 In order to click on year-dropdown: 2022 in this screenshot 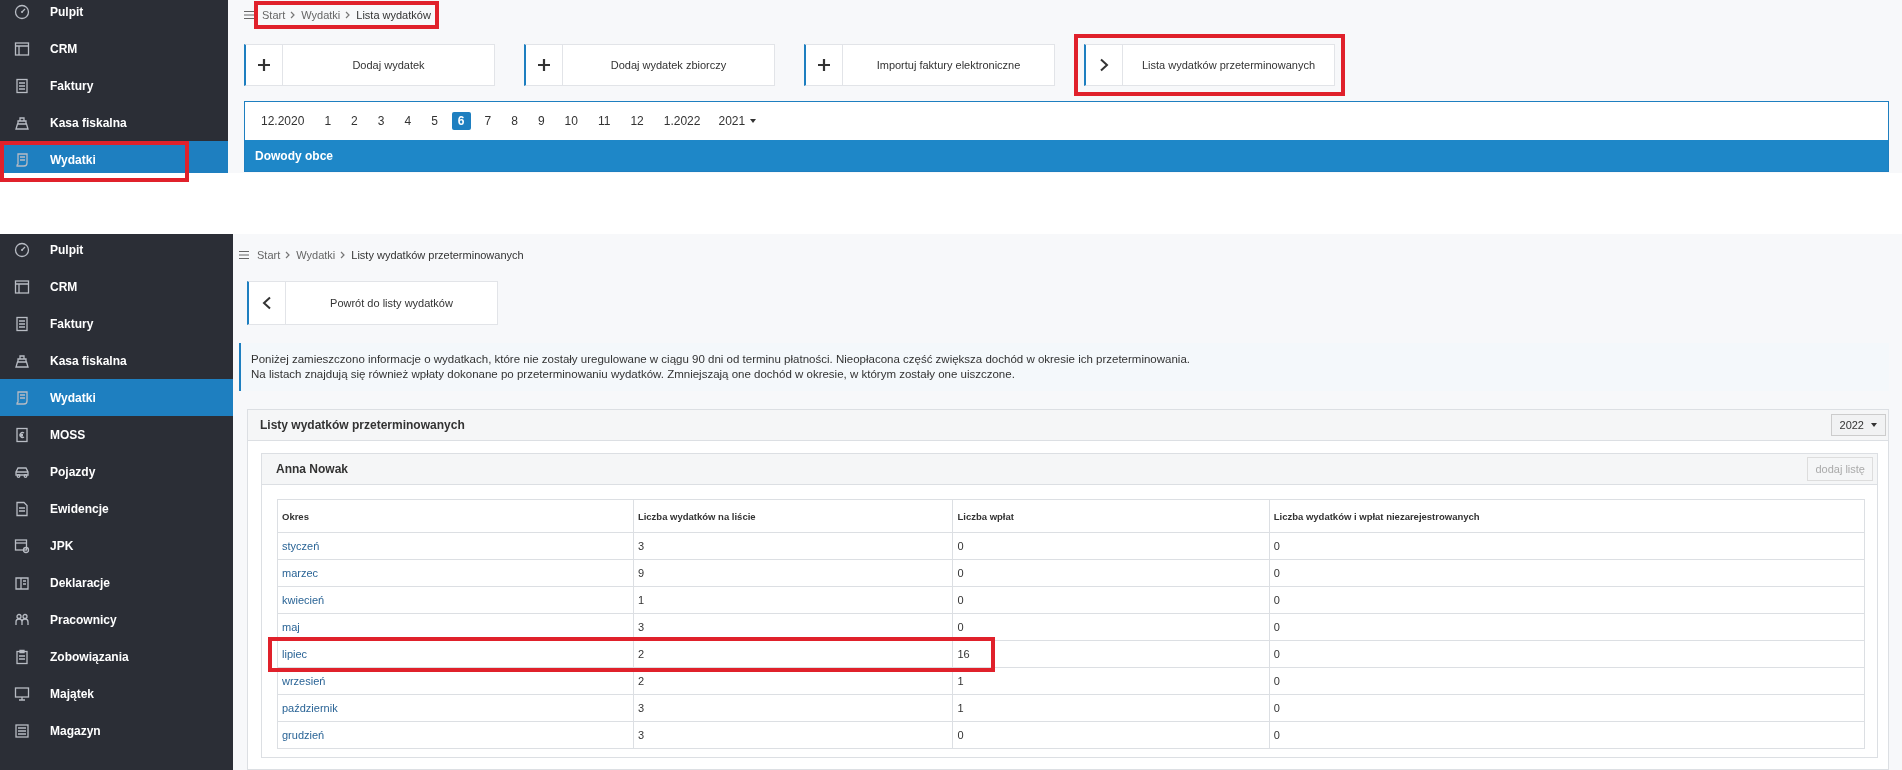, I will do `click(1858, 425)`.